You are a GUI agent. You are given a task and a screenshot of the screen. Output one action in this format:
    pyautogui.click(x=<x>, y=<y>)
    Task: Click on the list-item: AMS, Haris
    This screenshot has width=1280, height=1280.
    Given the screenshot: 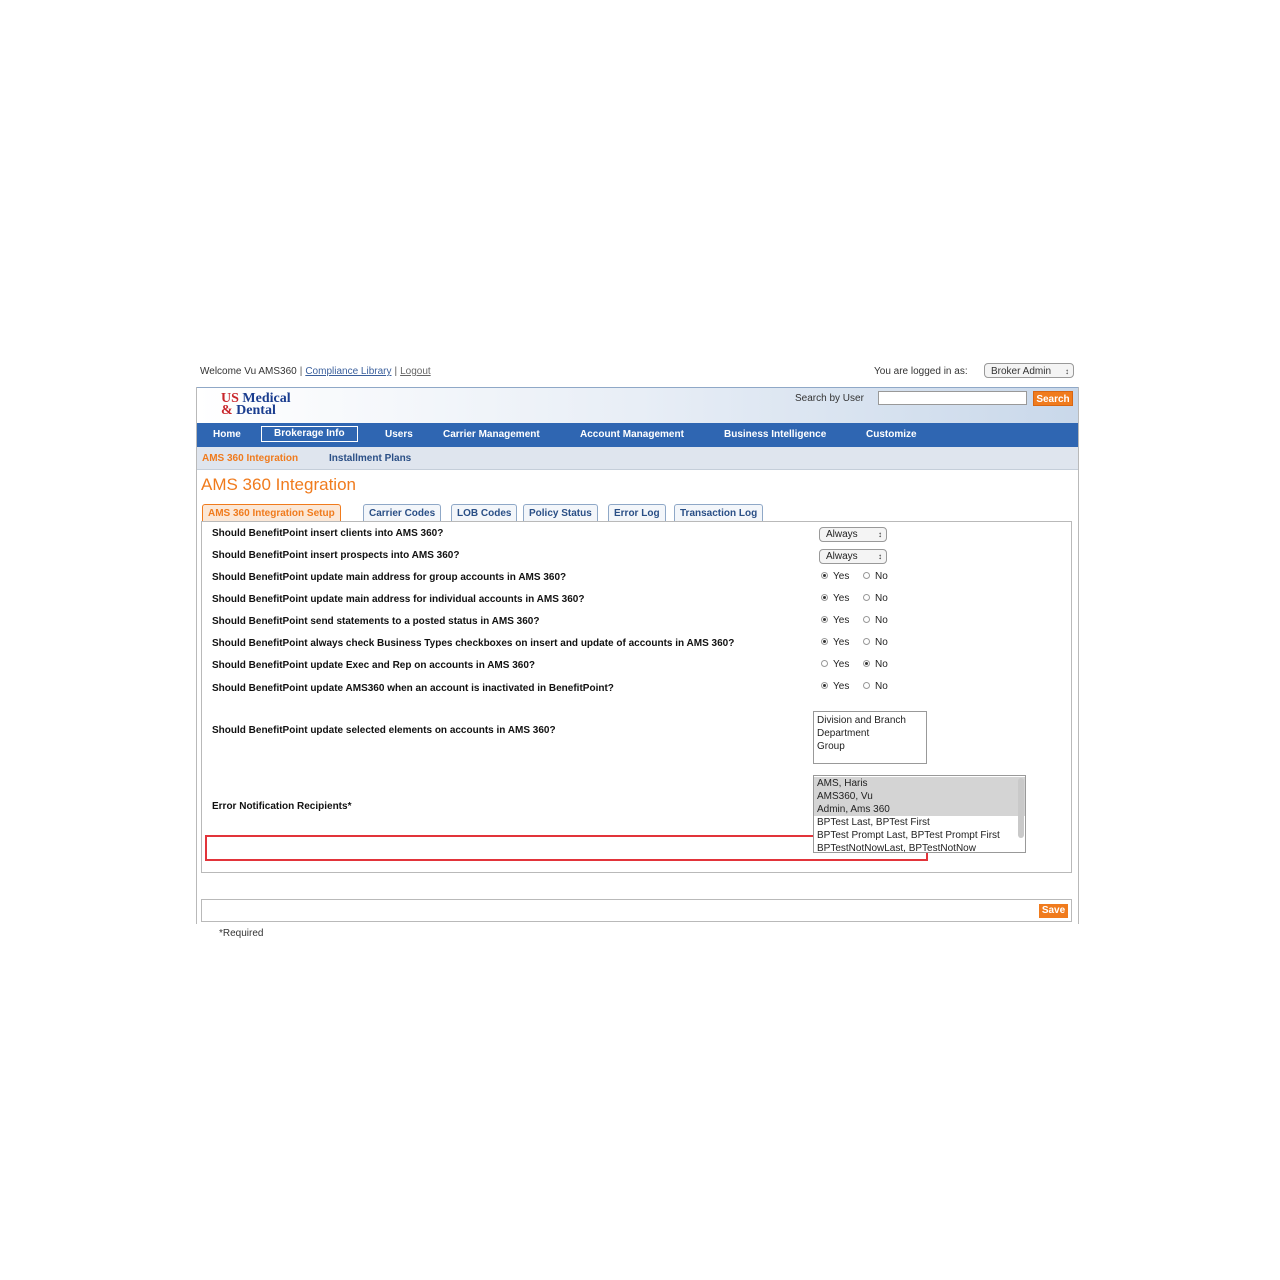 What is the action you would take?
    pyautogui.click(x=919, y=783)
    